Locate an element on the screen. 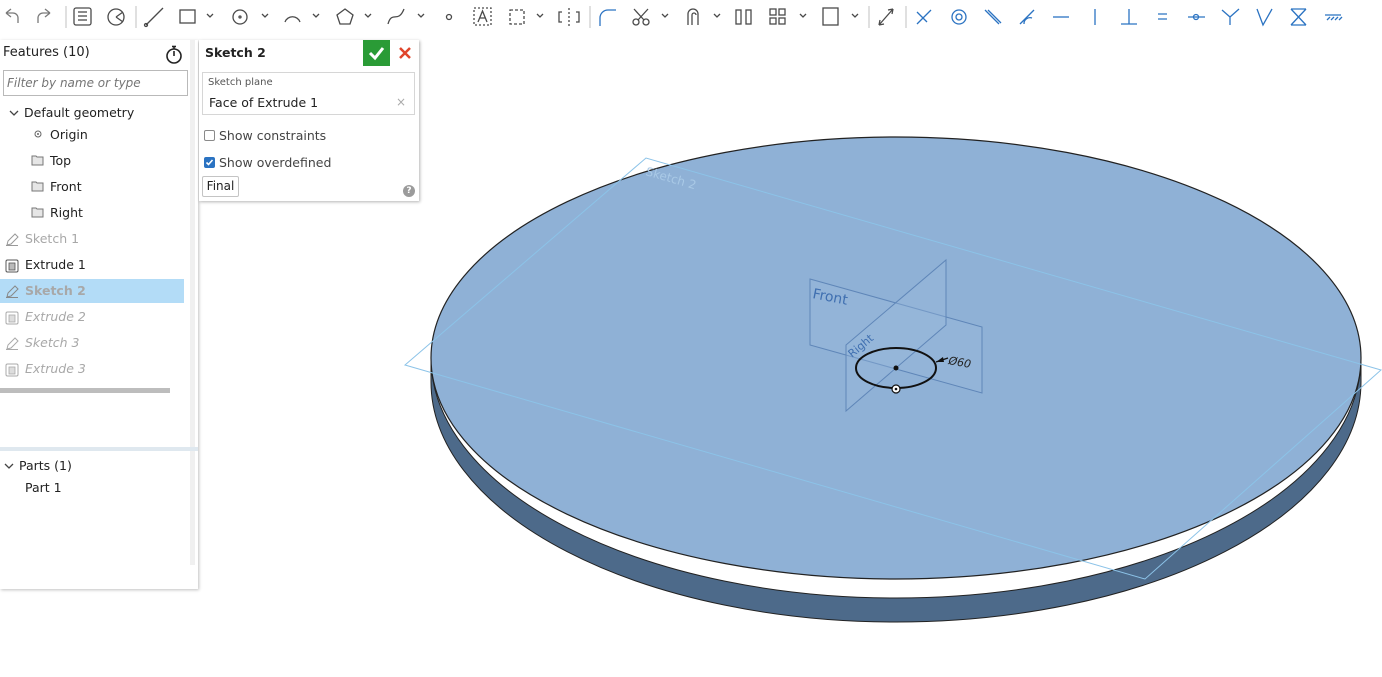 The height and width of the screenshot is (677, 1382). parts-header-label: Parts (1) is located at coordinates (45, 465).